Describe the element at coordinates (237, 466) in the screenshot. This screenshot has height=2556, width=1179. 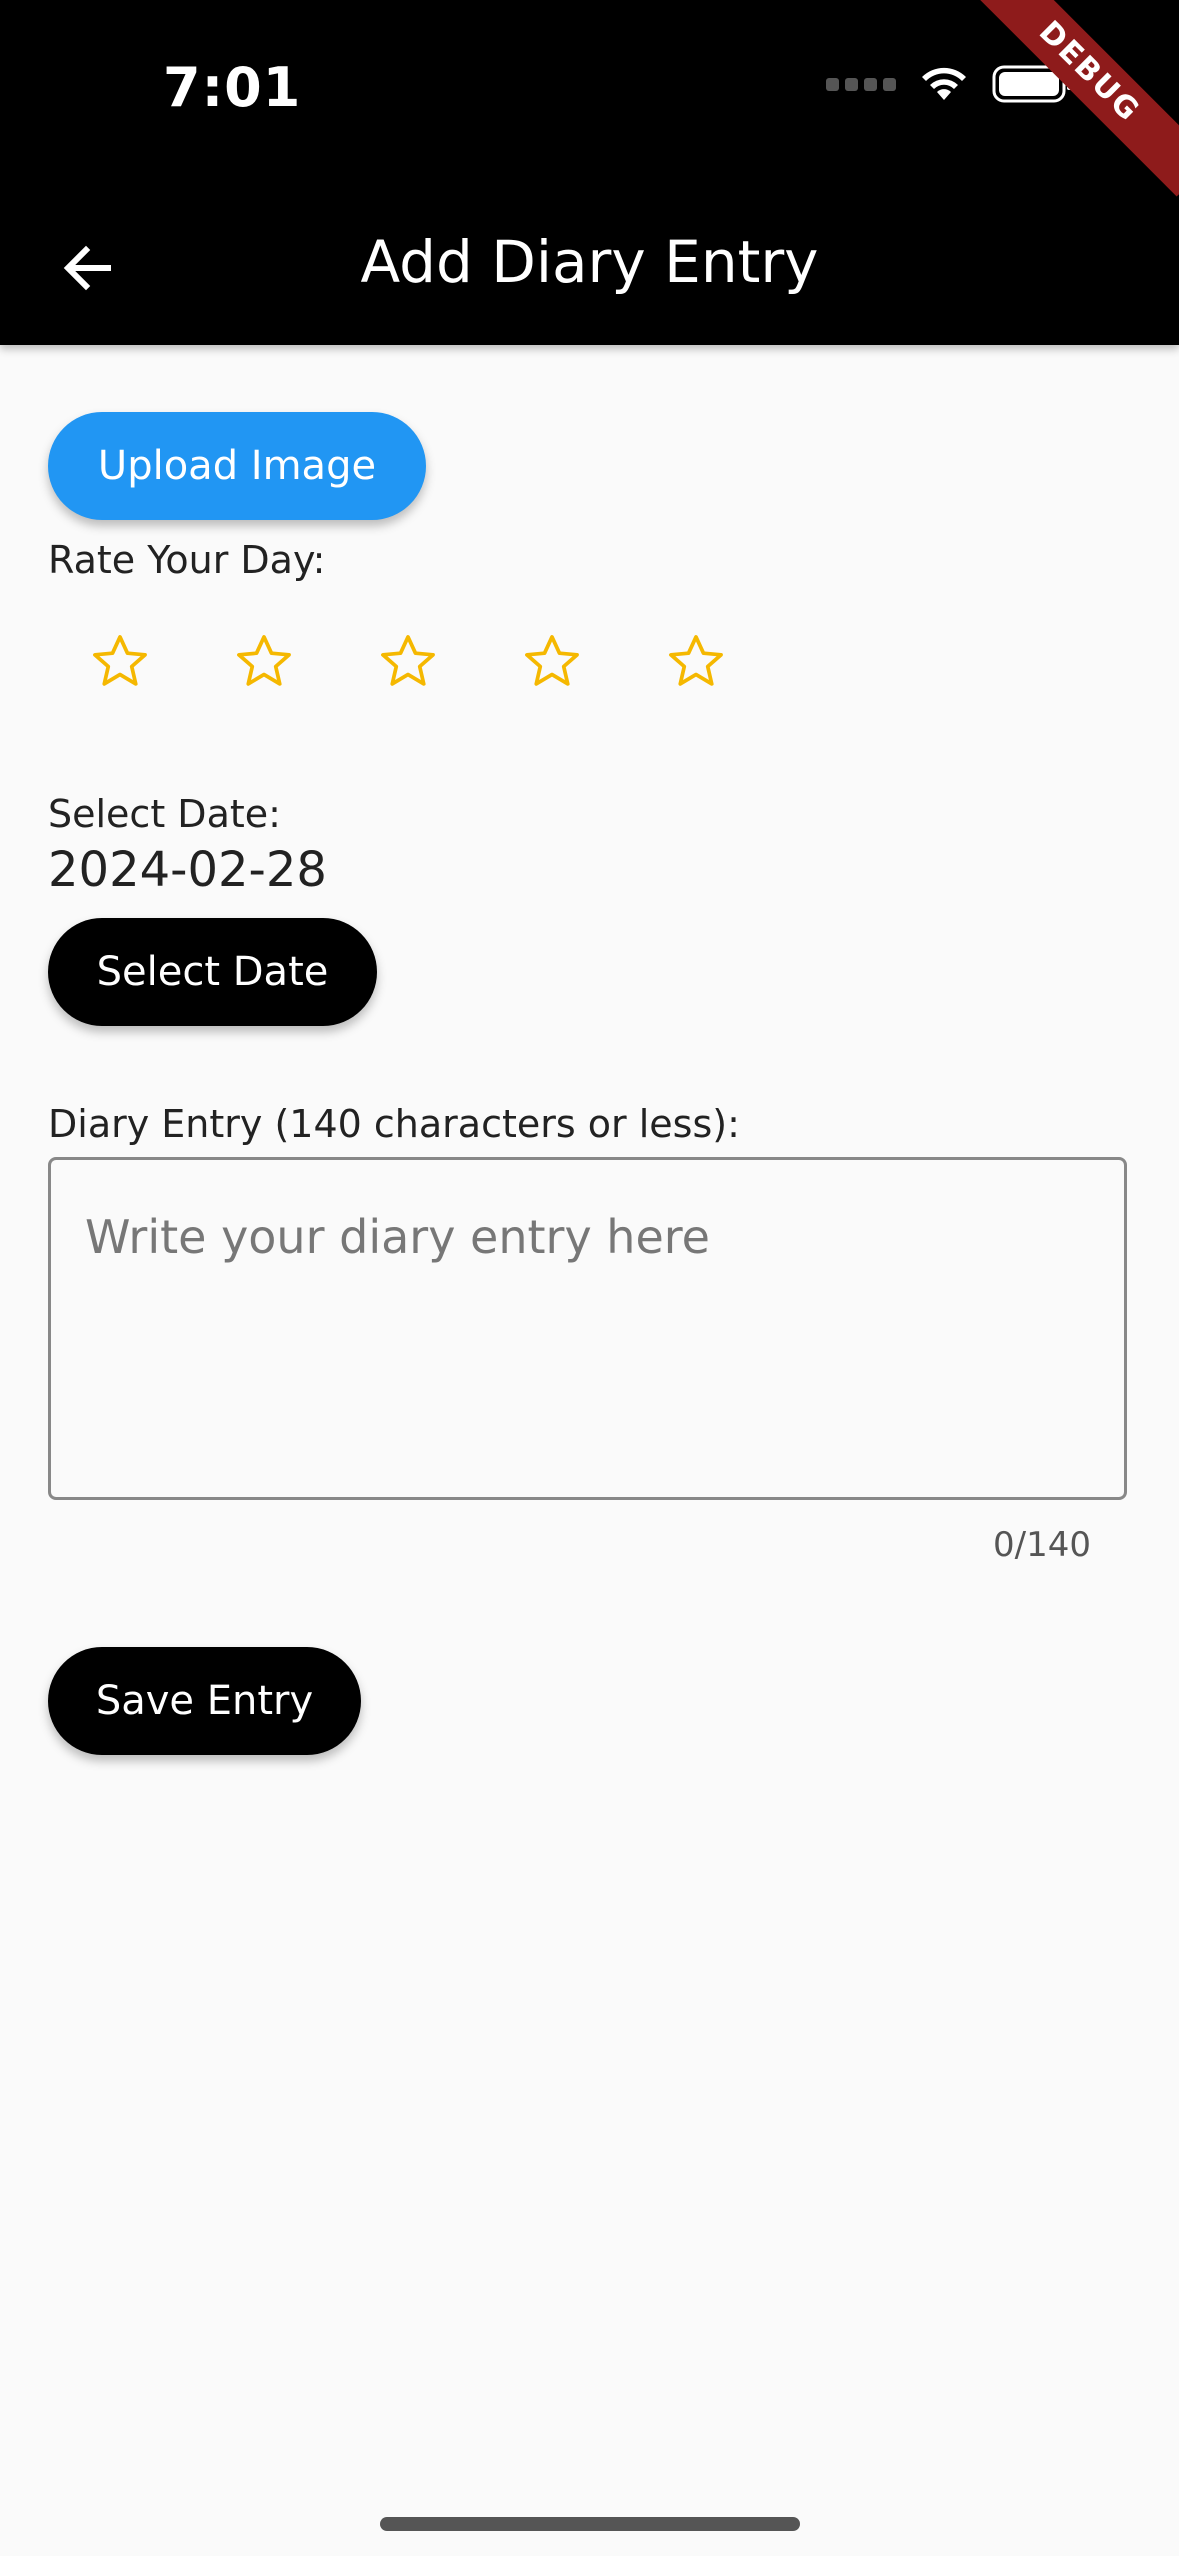
I see `upload-image-button: Upload Image` at that location.